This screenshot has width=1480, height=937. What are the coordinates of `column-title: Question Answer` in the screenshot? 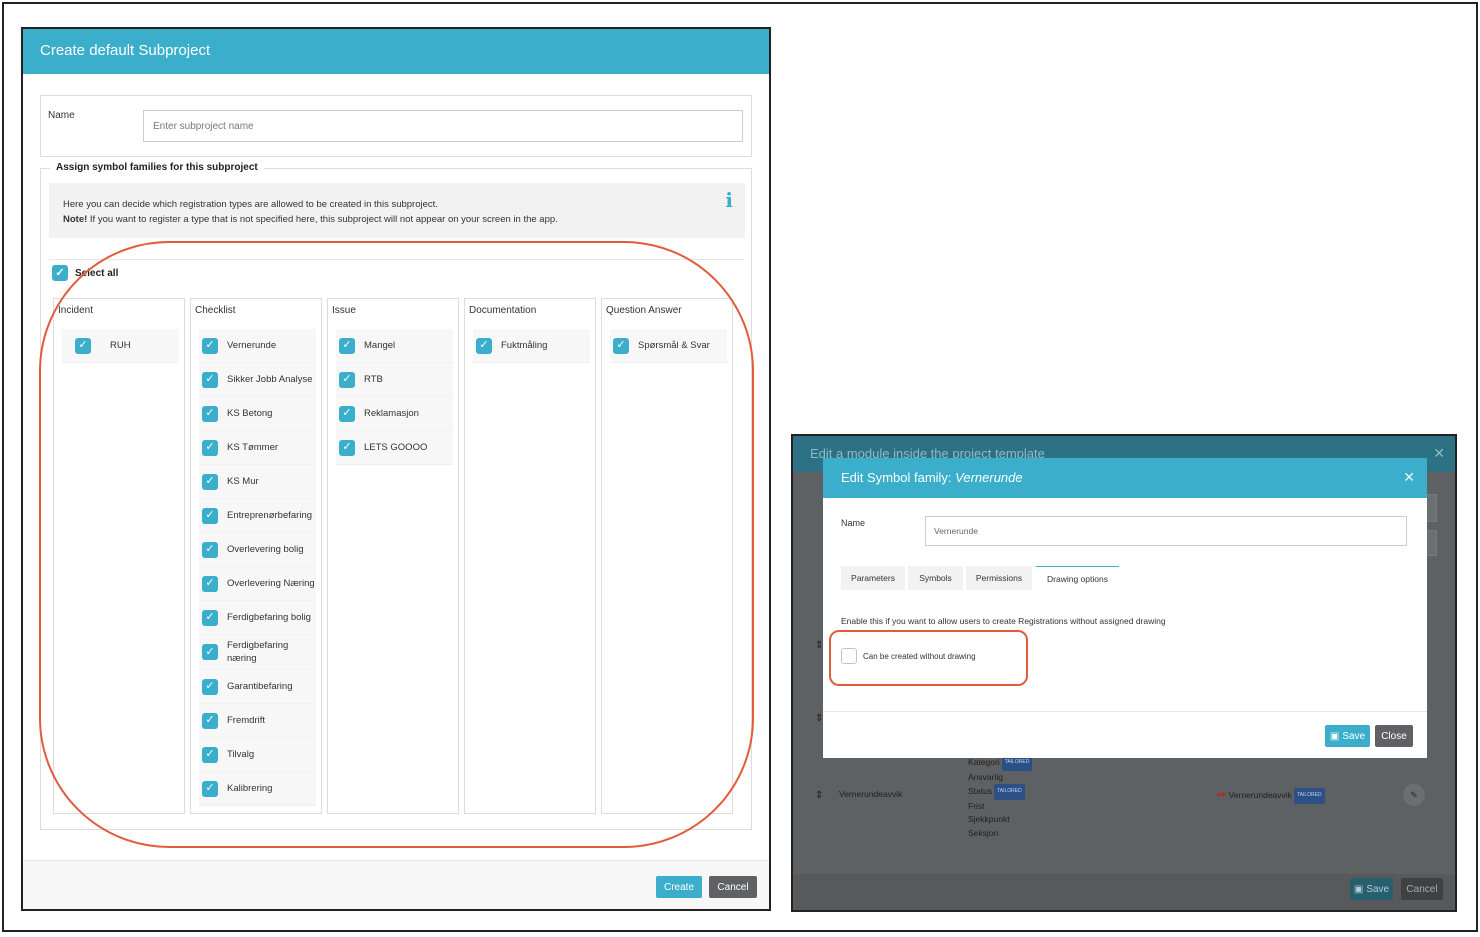 It's located at (644, 310).